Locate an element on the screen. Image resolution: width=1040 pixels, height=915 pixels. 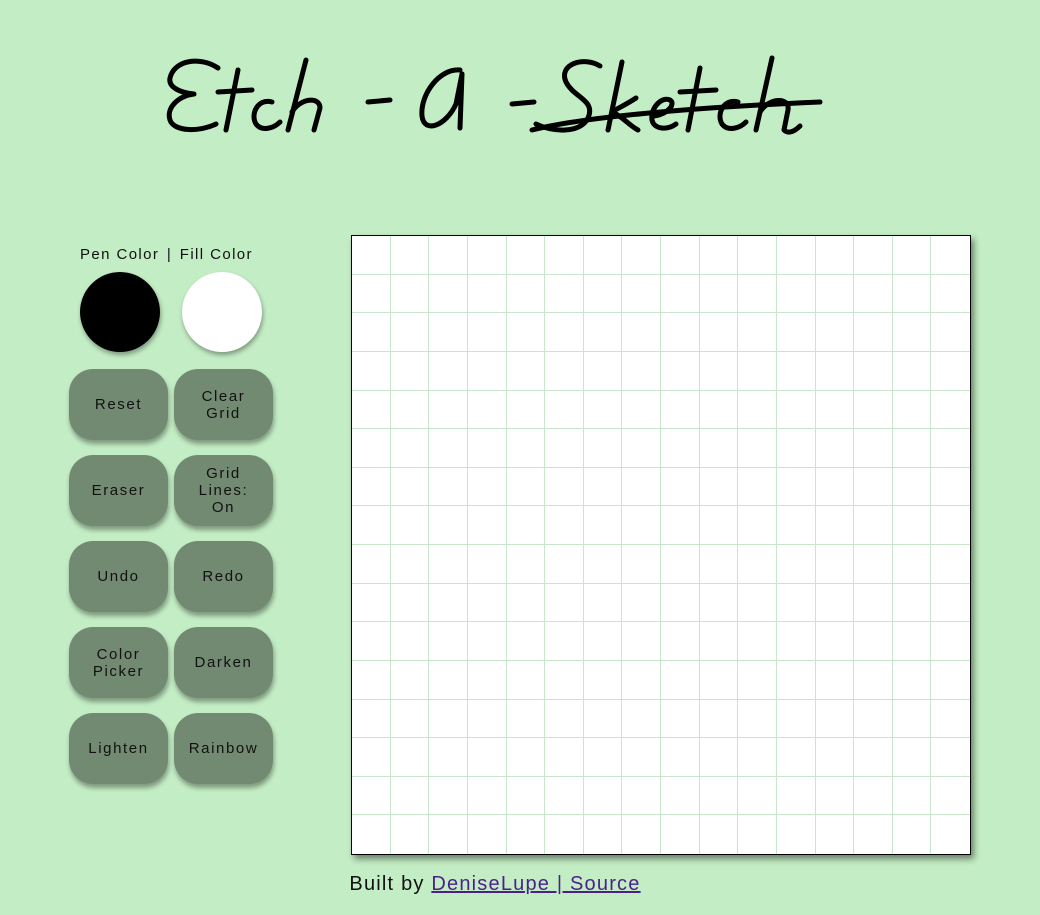
source-link: DeniseLupe | Source is located at coordinates (535, 884).